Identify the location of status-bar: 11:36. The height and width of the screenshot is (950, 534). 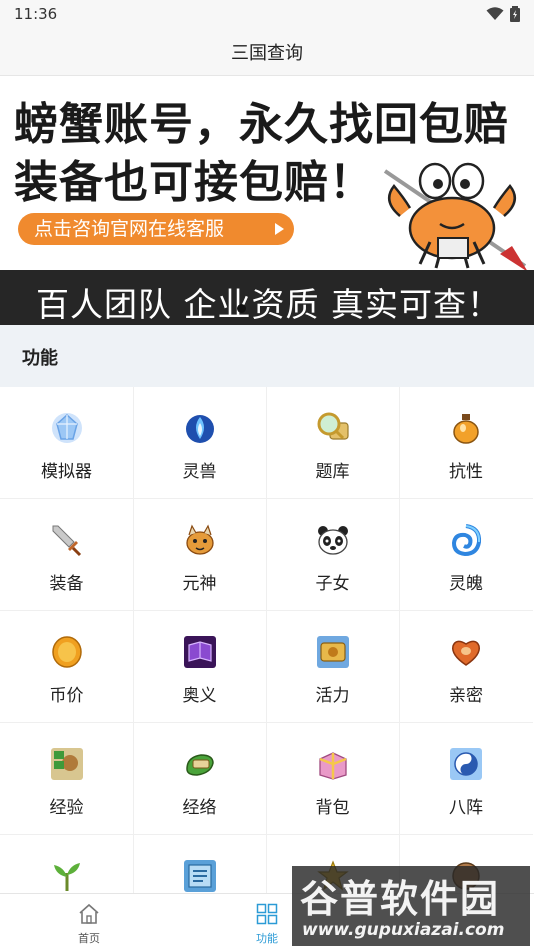
(267, 14).